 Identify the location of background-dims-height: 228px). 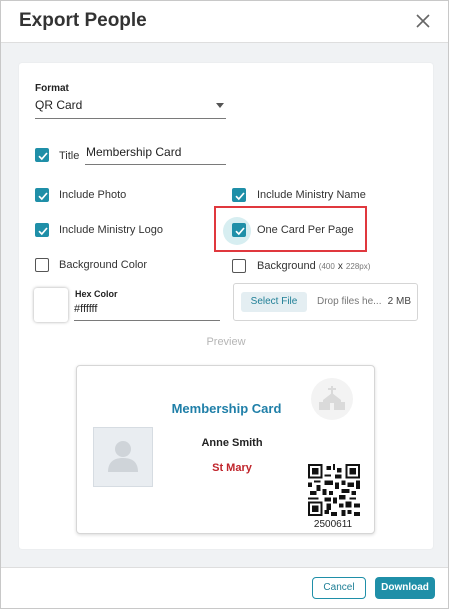
(358, 266).